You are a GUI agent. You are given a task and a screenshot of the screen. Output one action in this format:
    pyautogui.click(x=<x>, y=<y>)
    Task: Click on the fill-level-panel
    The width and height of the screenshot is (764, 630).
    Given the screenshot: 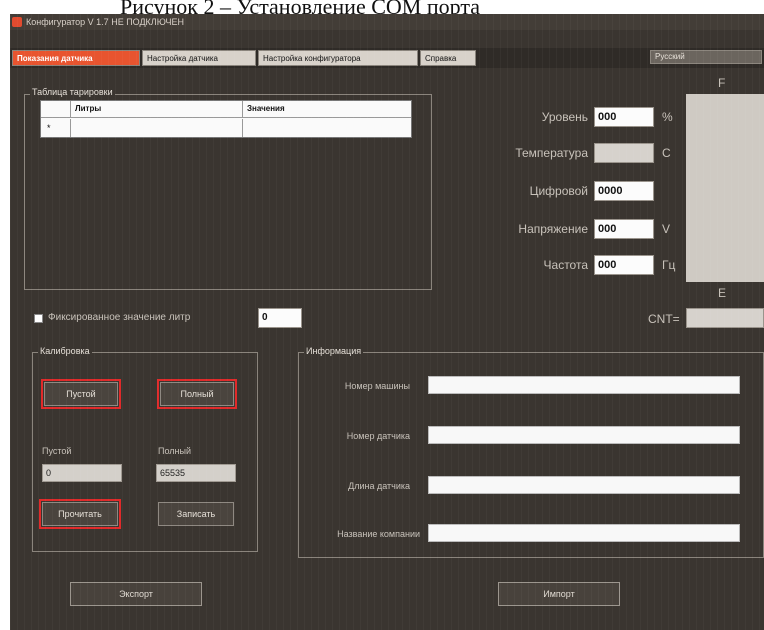 What is the action you would take?
    pyautogui.click(x=725, y=188)
    